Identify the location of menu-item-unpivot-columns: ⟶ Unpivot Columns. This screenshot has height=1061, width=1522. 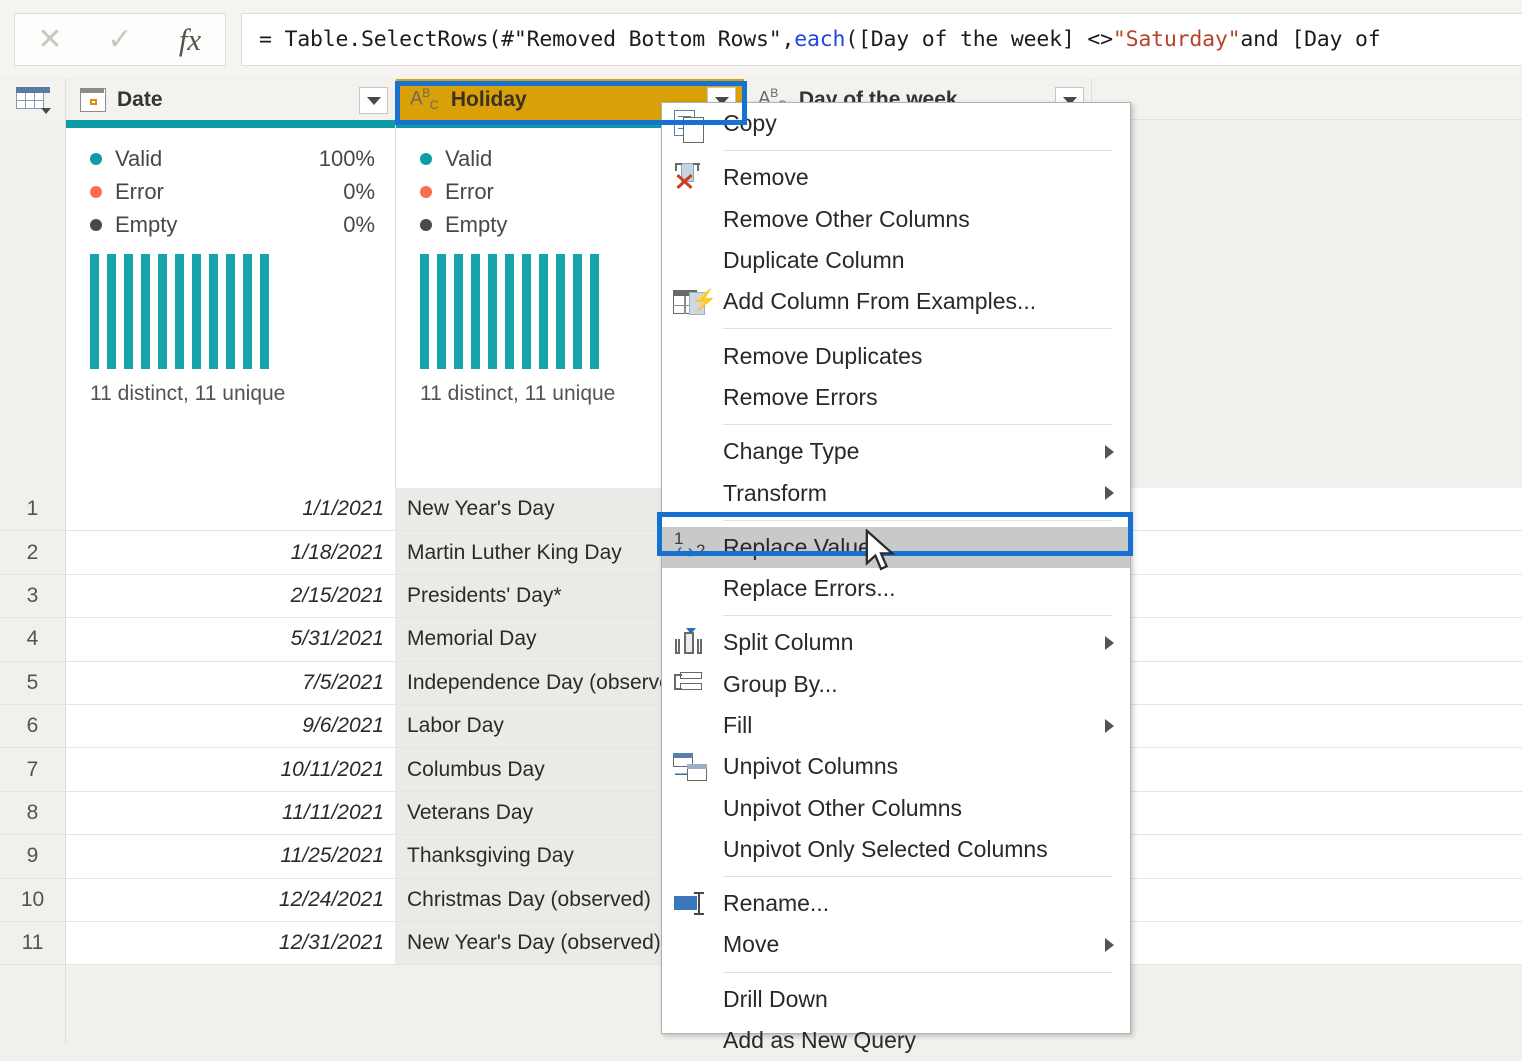
(896, 766).